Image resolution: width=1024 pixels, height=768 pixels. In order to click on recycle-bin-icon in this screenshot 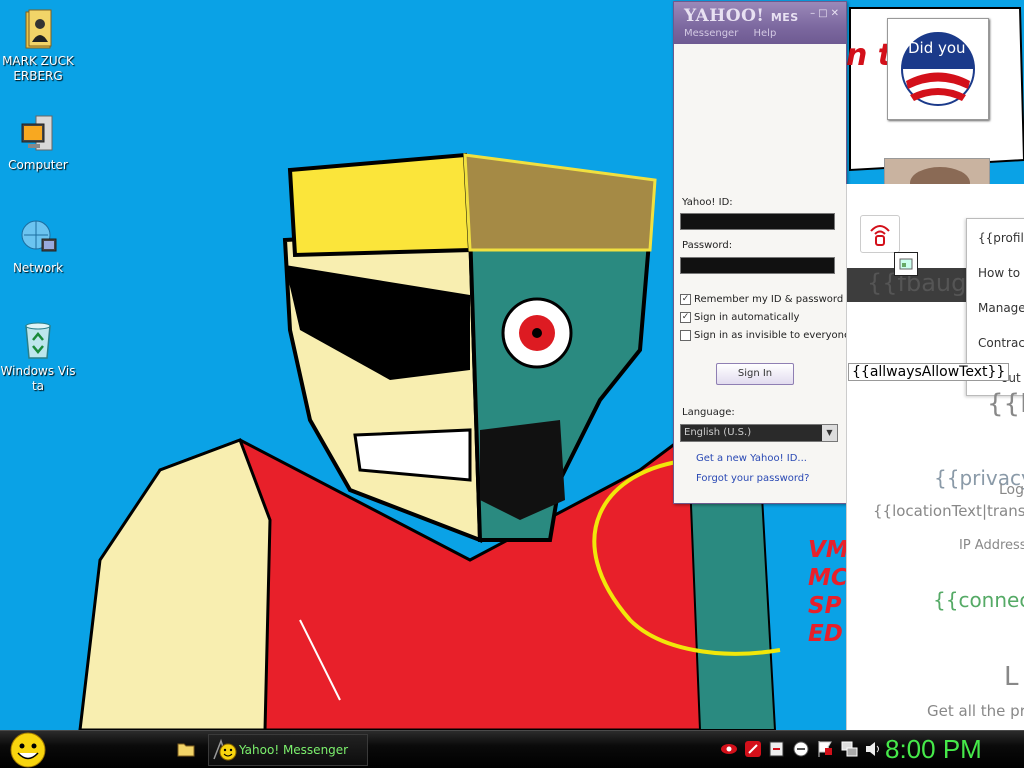, I will do `click(38, 340)`.